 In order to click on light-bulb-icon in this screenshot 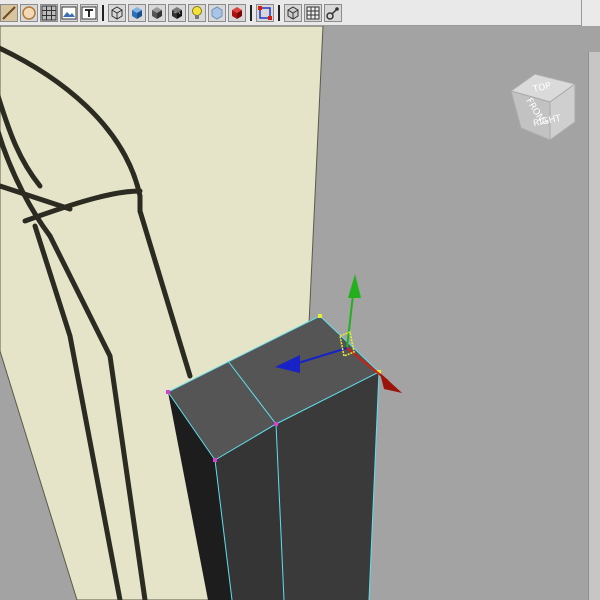, I will do `click(197, 12)`.